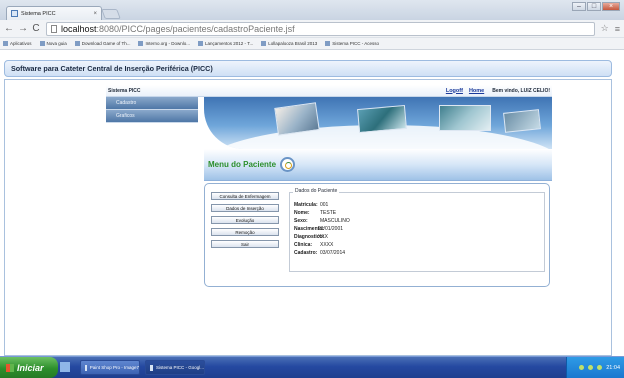 The height and width of the screenshot is (378, 624). What do you see at coordinates (152, 116) in the screenshot?
I see `sidebar-item-graficos: Graficos` at bounding box center [152, 116].